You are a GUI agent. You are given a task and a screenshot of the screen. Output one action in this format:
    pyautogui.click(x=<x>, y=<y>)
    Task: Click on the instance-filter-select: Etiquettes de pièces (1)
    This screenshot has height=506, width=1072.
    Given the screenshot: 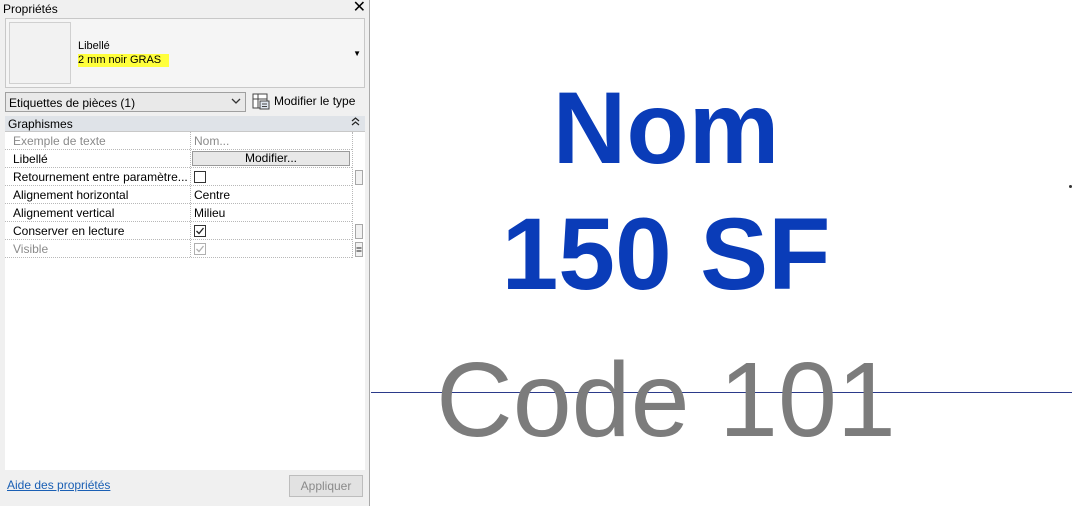 What is the action you would take?
    pyautogui.click(x=125, y=102)
    